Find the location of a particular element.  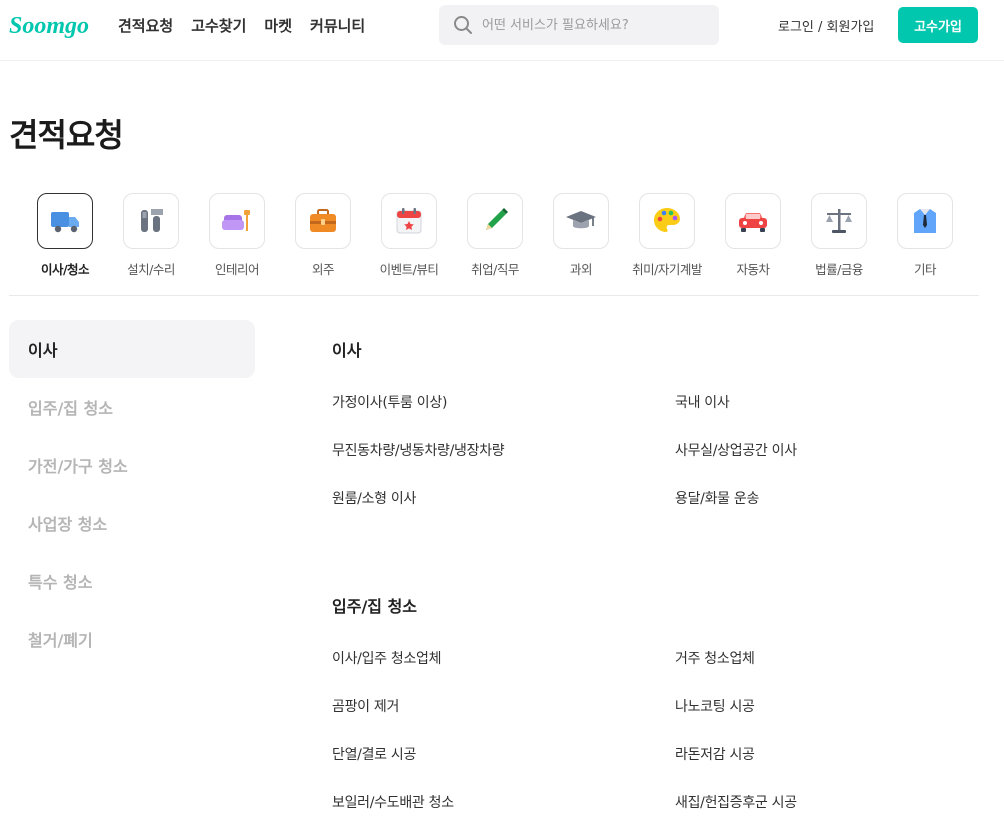

sofa-icon is located at coordinates (236, 220).